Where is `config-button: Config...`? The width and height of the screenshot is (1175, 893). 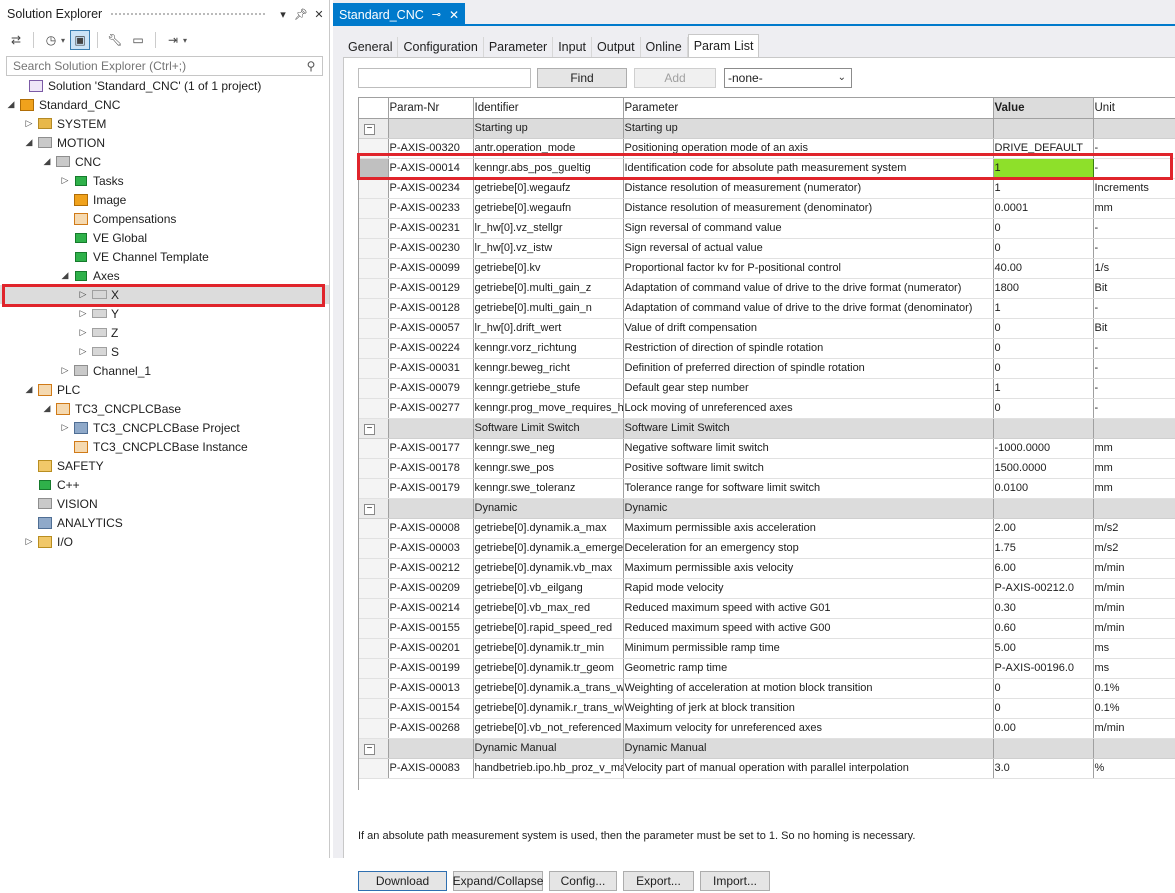 config-button: Config... is located at coordinates (583, 881).